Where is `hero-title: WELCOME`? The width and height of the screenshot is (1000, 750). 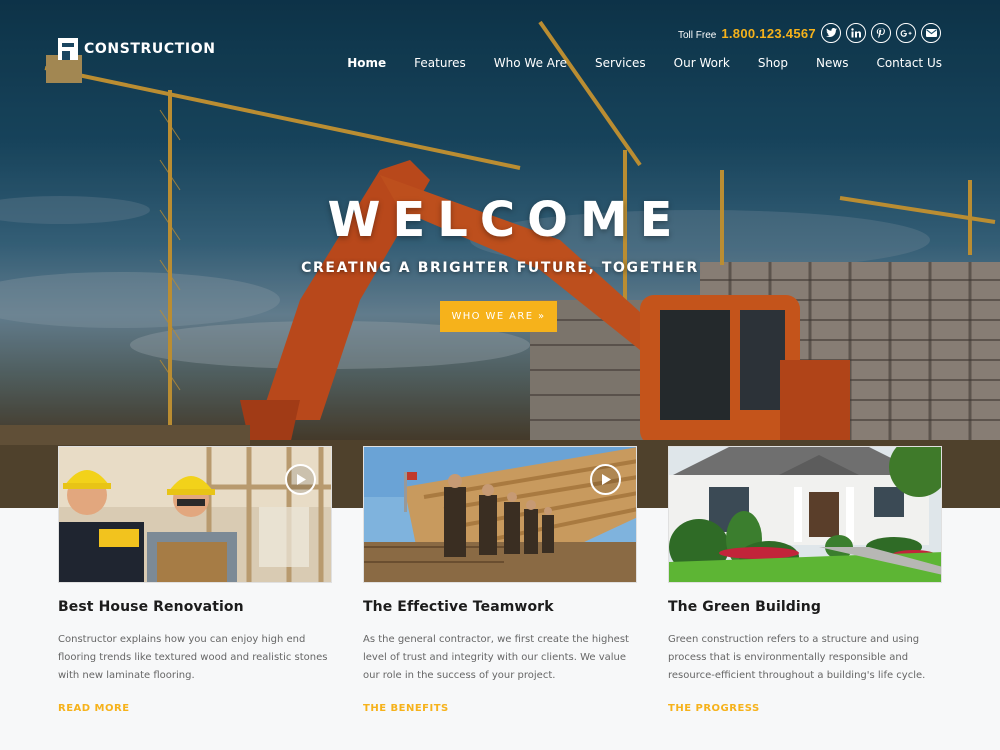 hero-title: WELCOME is located at coordinates (506, 220).